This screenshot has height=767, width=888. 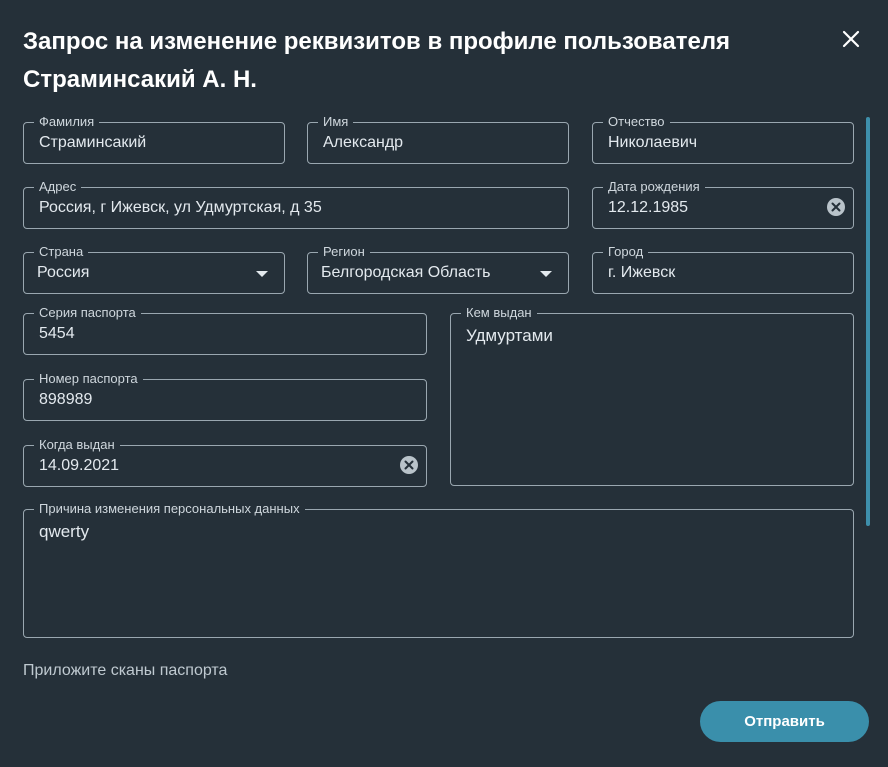 What do you see at coordinates (654, 187) in the screenshot?
I see `birth-date-label: Дата рождения` at bounding box center [654, 187].